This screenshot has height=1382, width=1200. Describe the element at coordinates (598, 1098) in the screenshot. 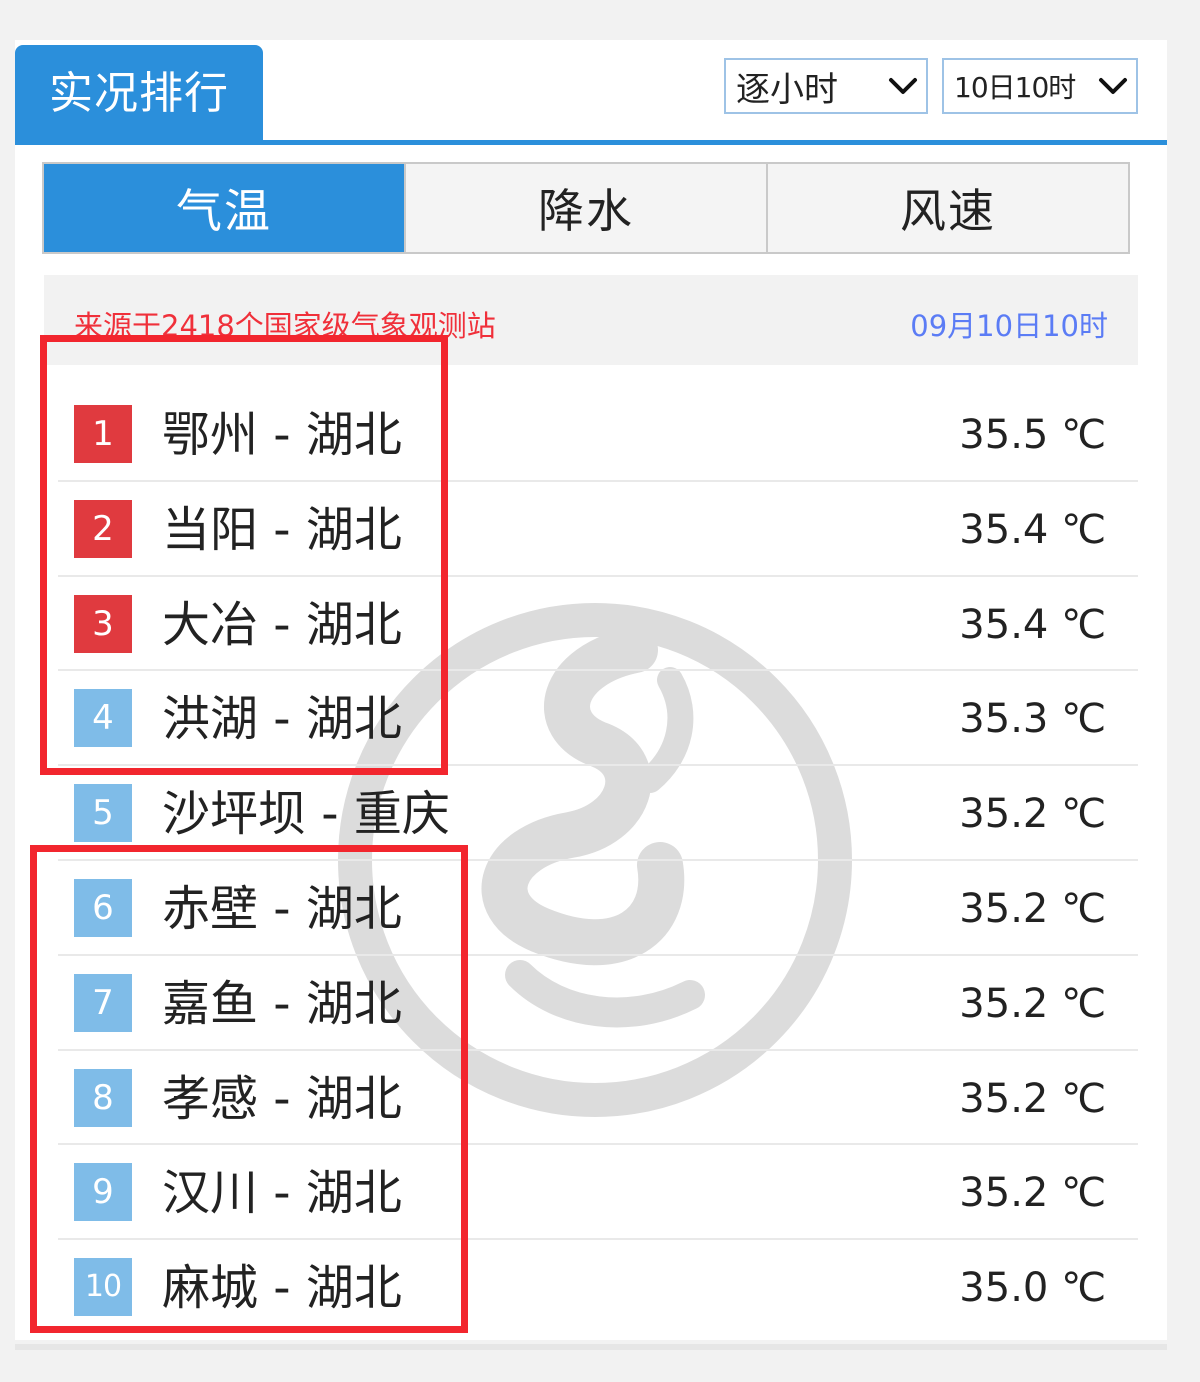

I see `ranking-row: 8 孝感 - 湖北 35.2 ℃` at that location.